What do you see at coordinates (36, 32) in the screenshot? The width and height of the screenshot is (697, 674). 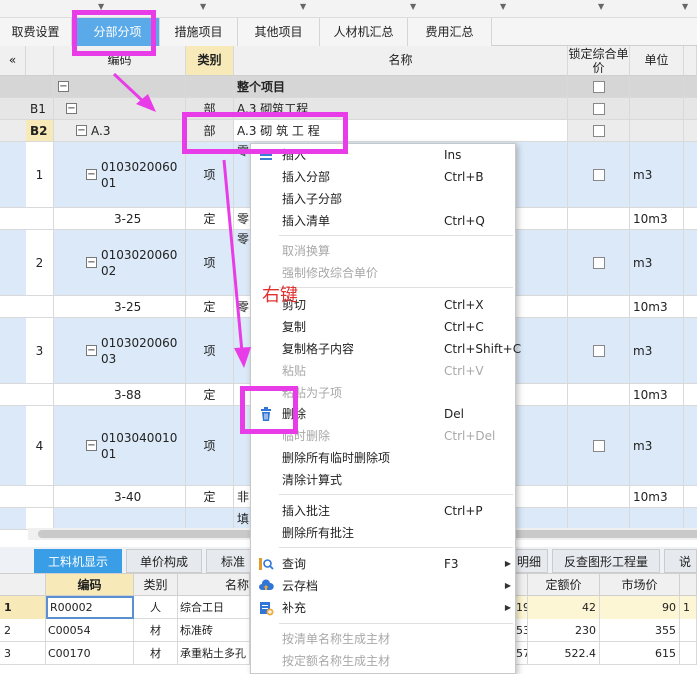 I see `tab-fee-settings: 取费设置` at bounding box center [36, 32].